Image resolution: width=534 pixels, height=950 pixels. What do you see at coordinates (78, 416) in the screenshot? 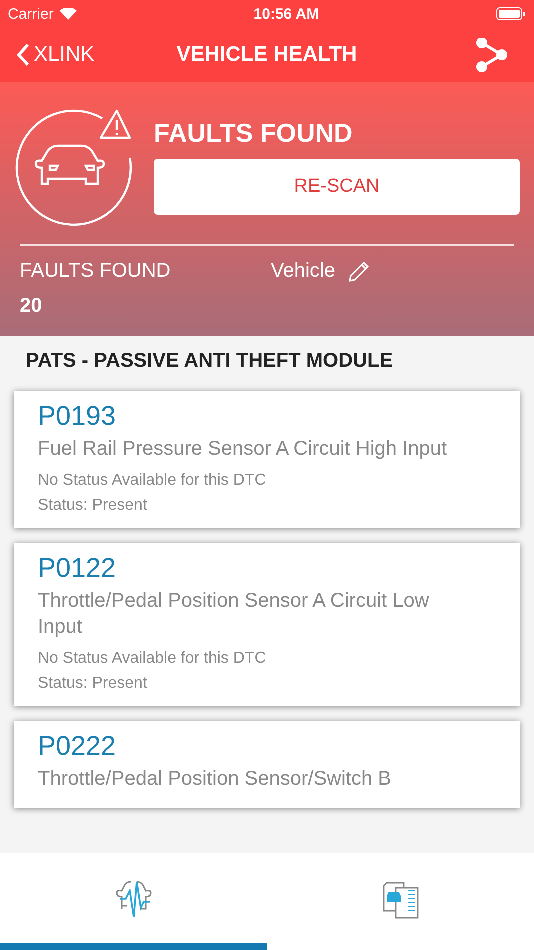
I see `fault-code: P0193` at bounding box center [78, 416].